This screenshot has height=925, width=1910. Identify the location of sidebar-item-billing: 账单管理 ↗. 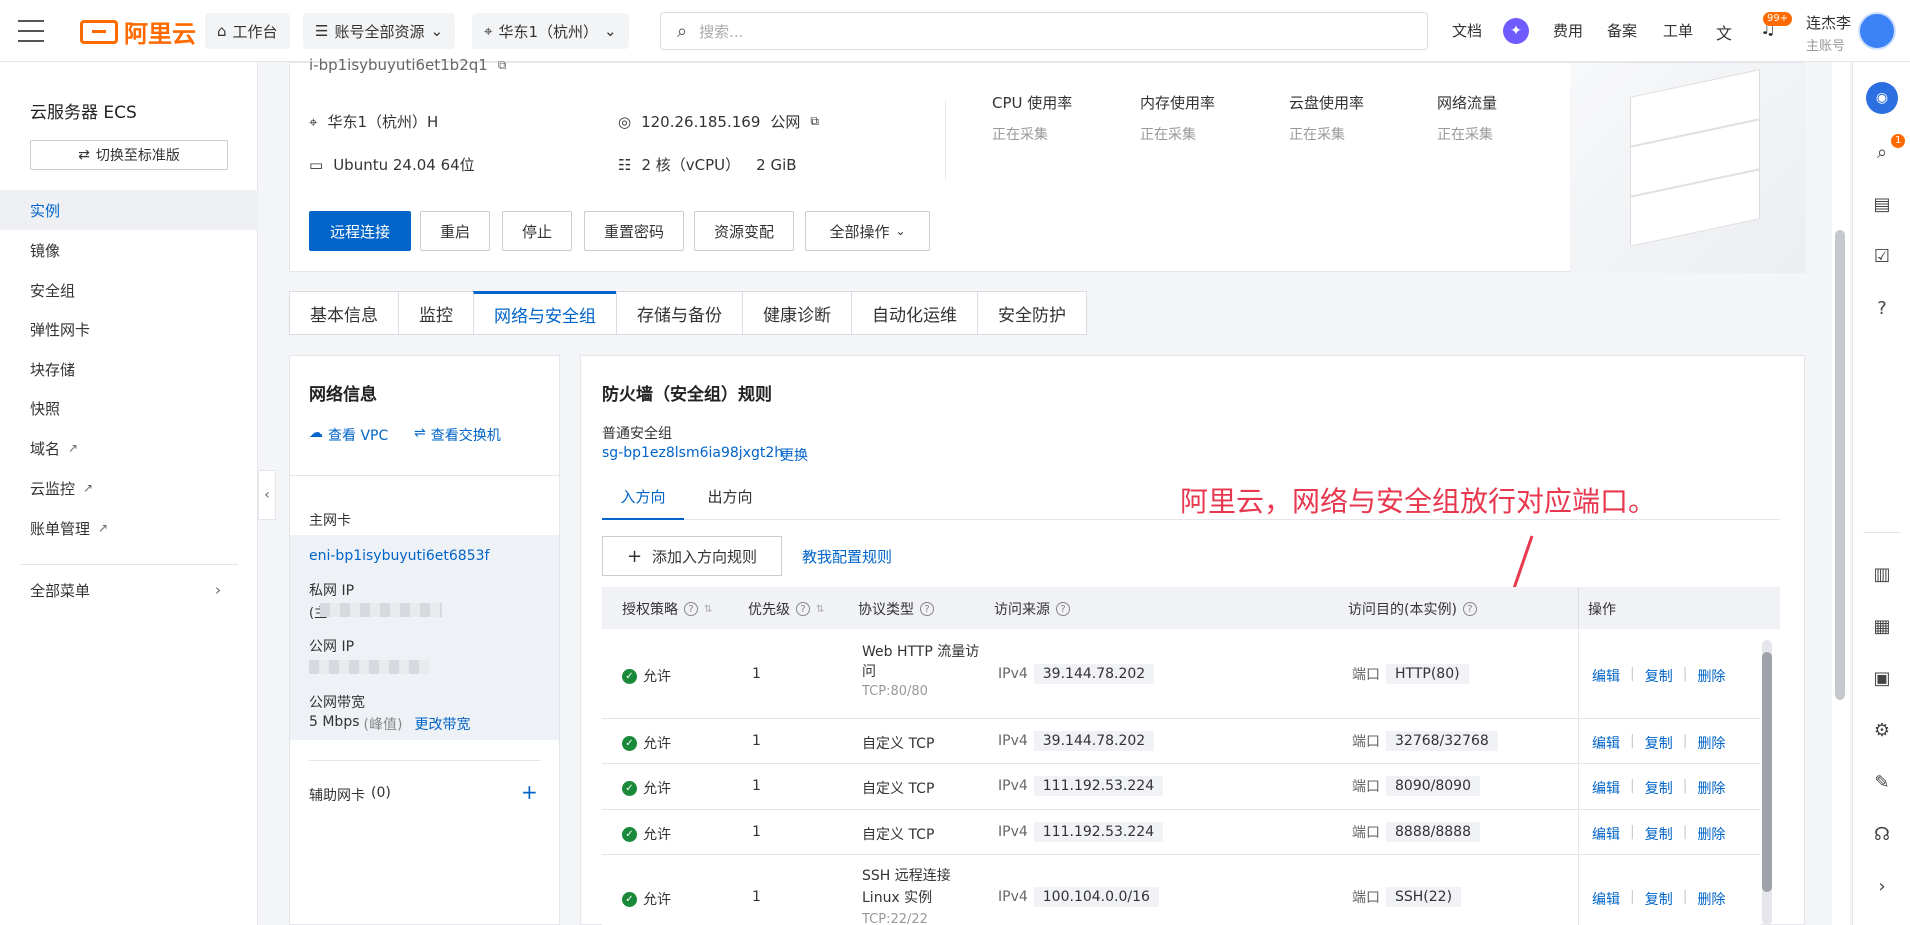
(129, 528).